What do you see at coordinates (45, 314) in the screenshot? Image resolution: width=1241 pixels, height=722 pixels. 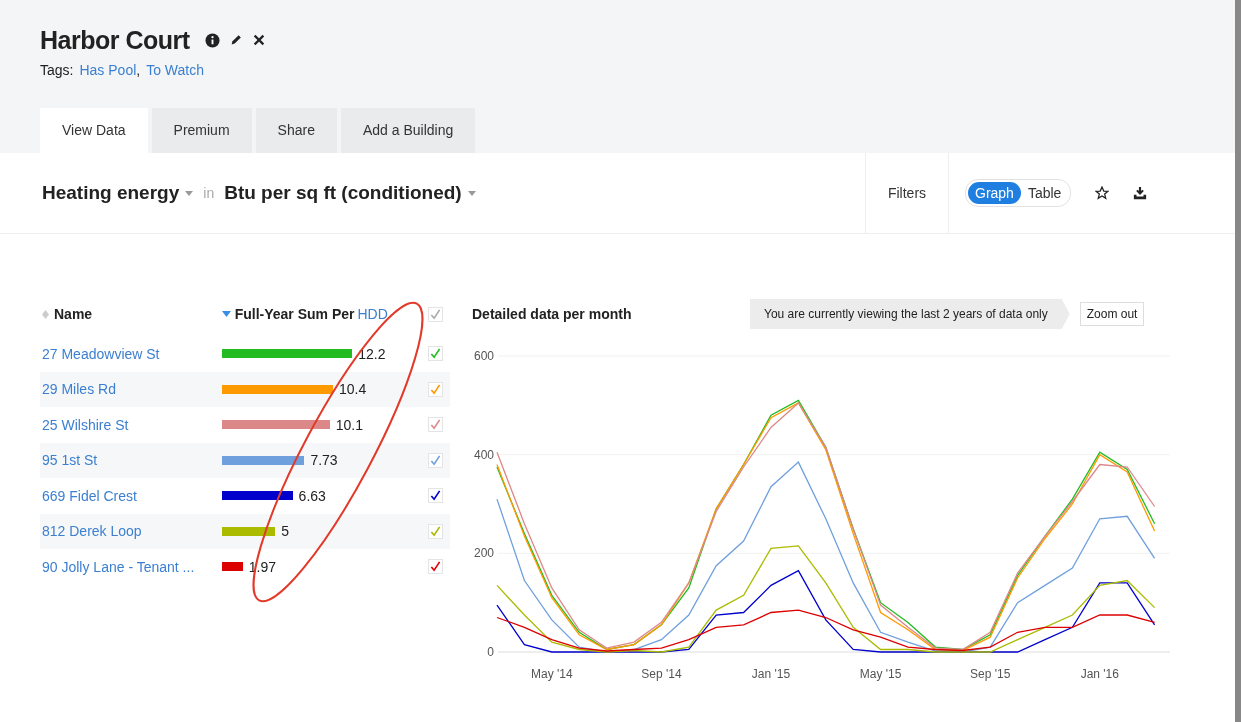 I see `sort-icon` at bounding box center [45, 314].